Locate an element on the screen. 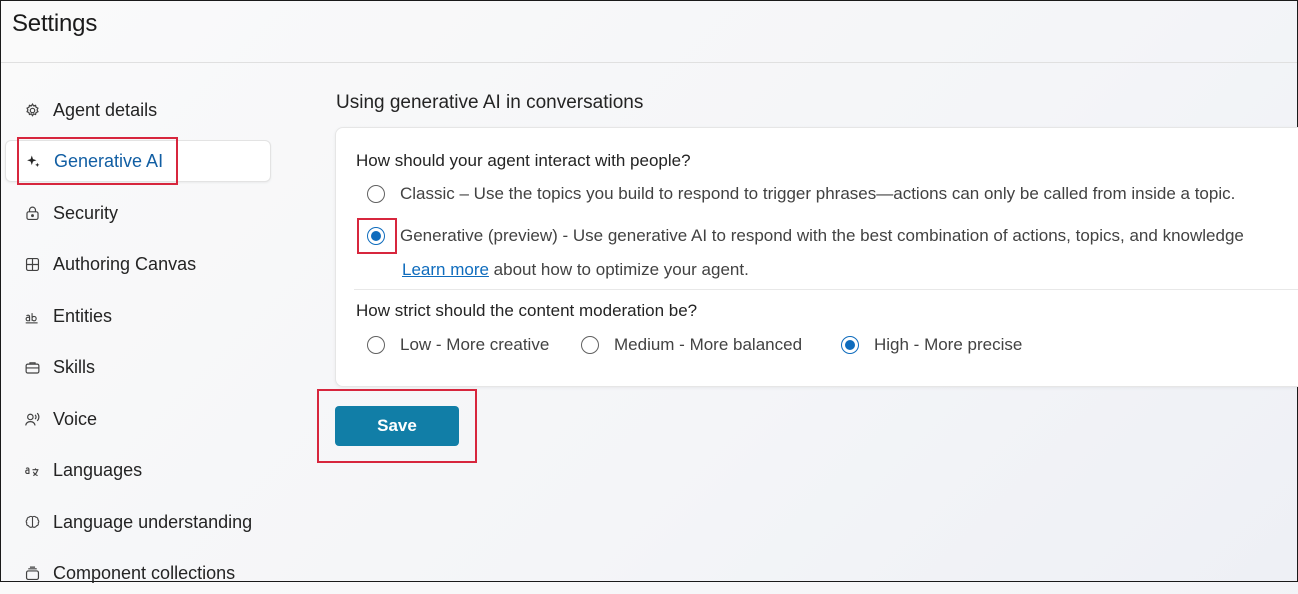  high-label: High - More precise is located at coordinates (948, 344).